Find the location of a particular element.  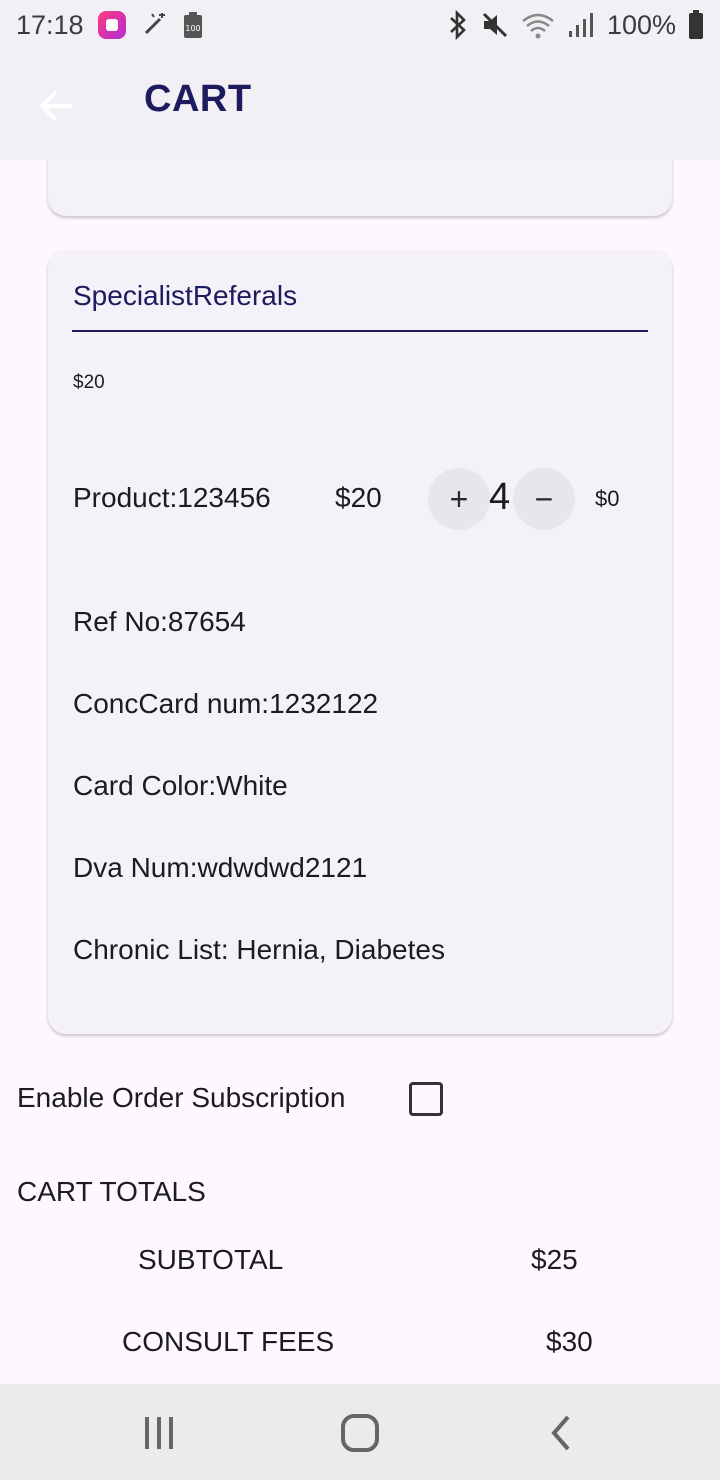

home-button is located at coordinates (360, 1433).